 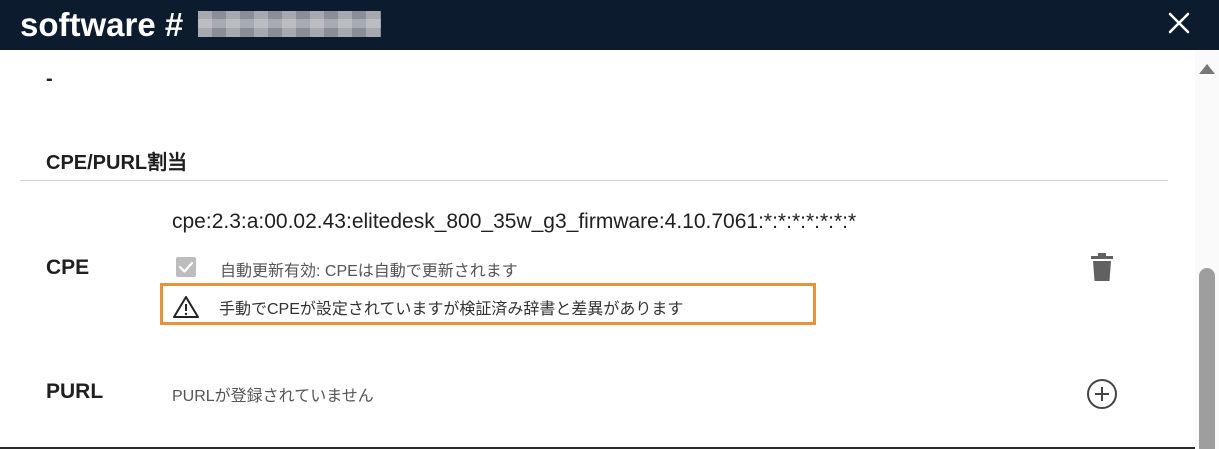 I want to click on purl-empty-message: PURLが登録されていません, so click(x=273, y=396).